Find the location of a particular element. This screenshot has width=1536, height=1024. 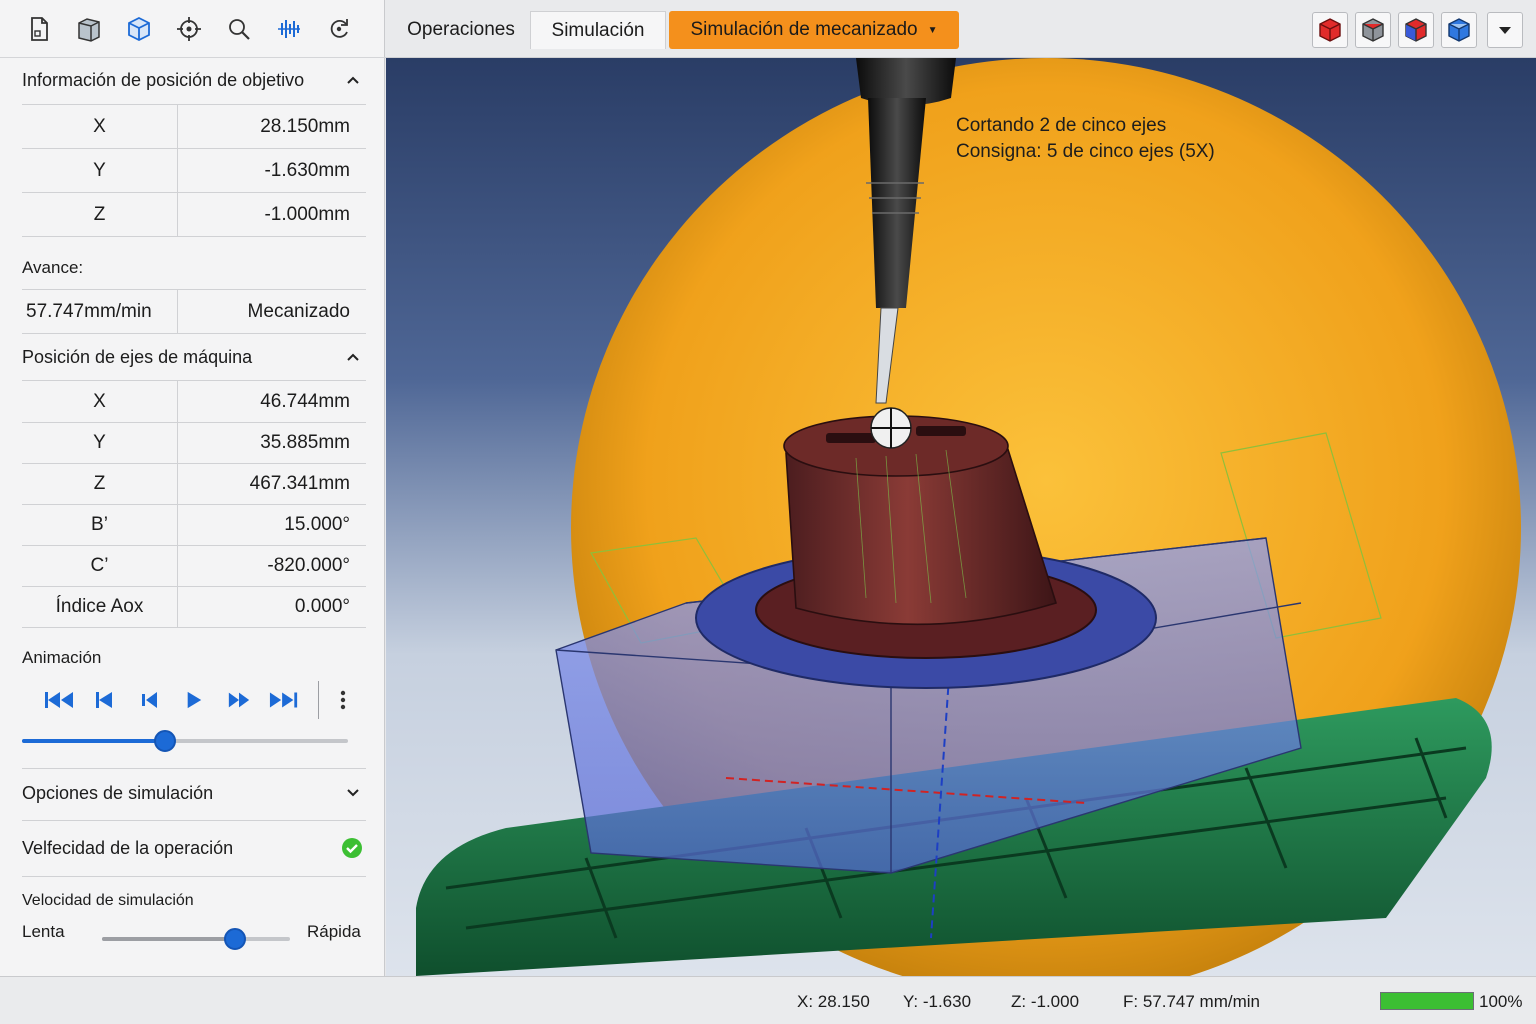

operation-speed-row: Velfecidad de la operación is located at coordinates (194, 848).